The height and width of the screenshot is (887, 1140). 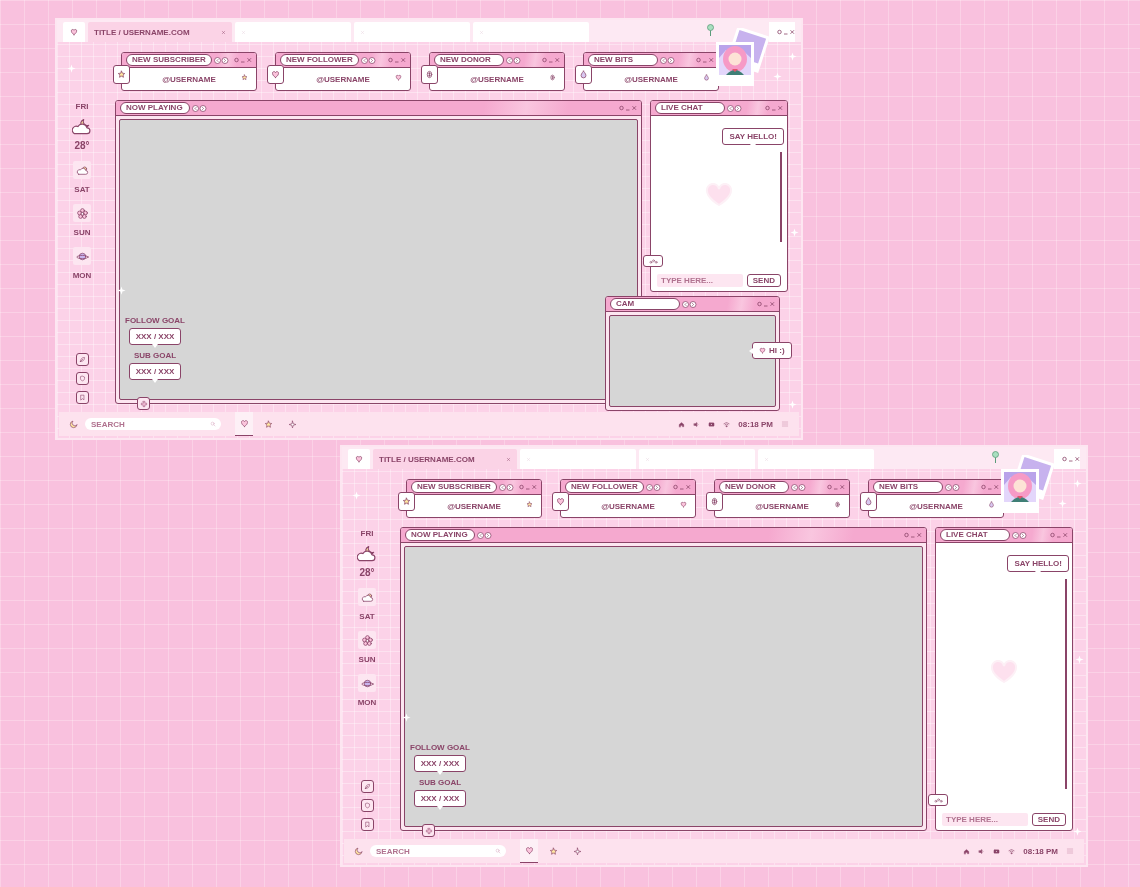 I want to click on goal-label: SUB GOAL, so click(x=155, y=355).